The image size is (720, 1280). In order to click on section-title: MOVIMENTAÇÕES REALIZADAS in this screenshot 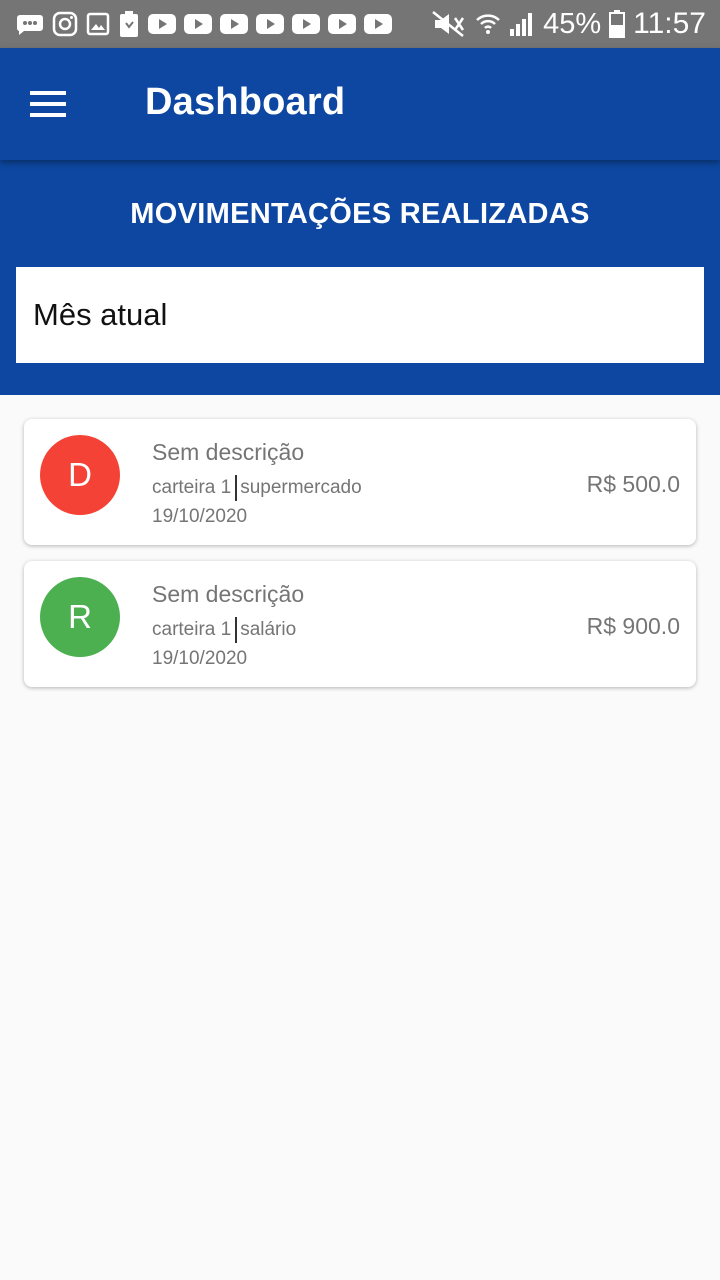, I will do `click(360, 214)`.